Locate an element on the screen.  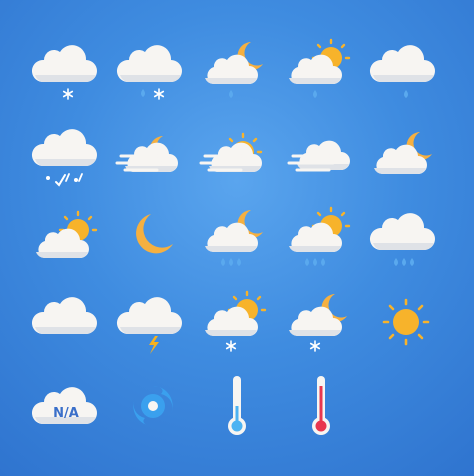
cloudy-icon is located at coordinates (68, 322).